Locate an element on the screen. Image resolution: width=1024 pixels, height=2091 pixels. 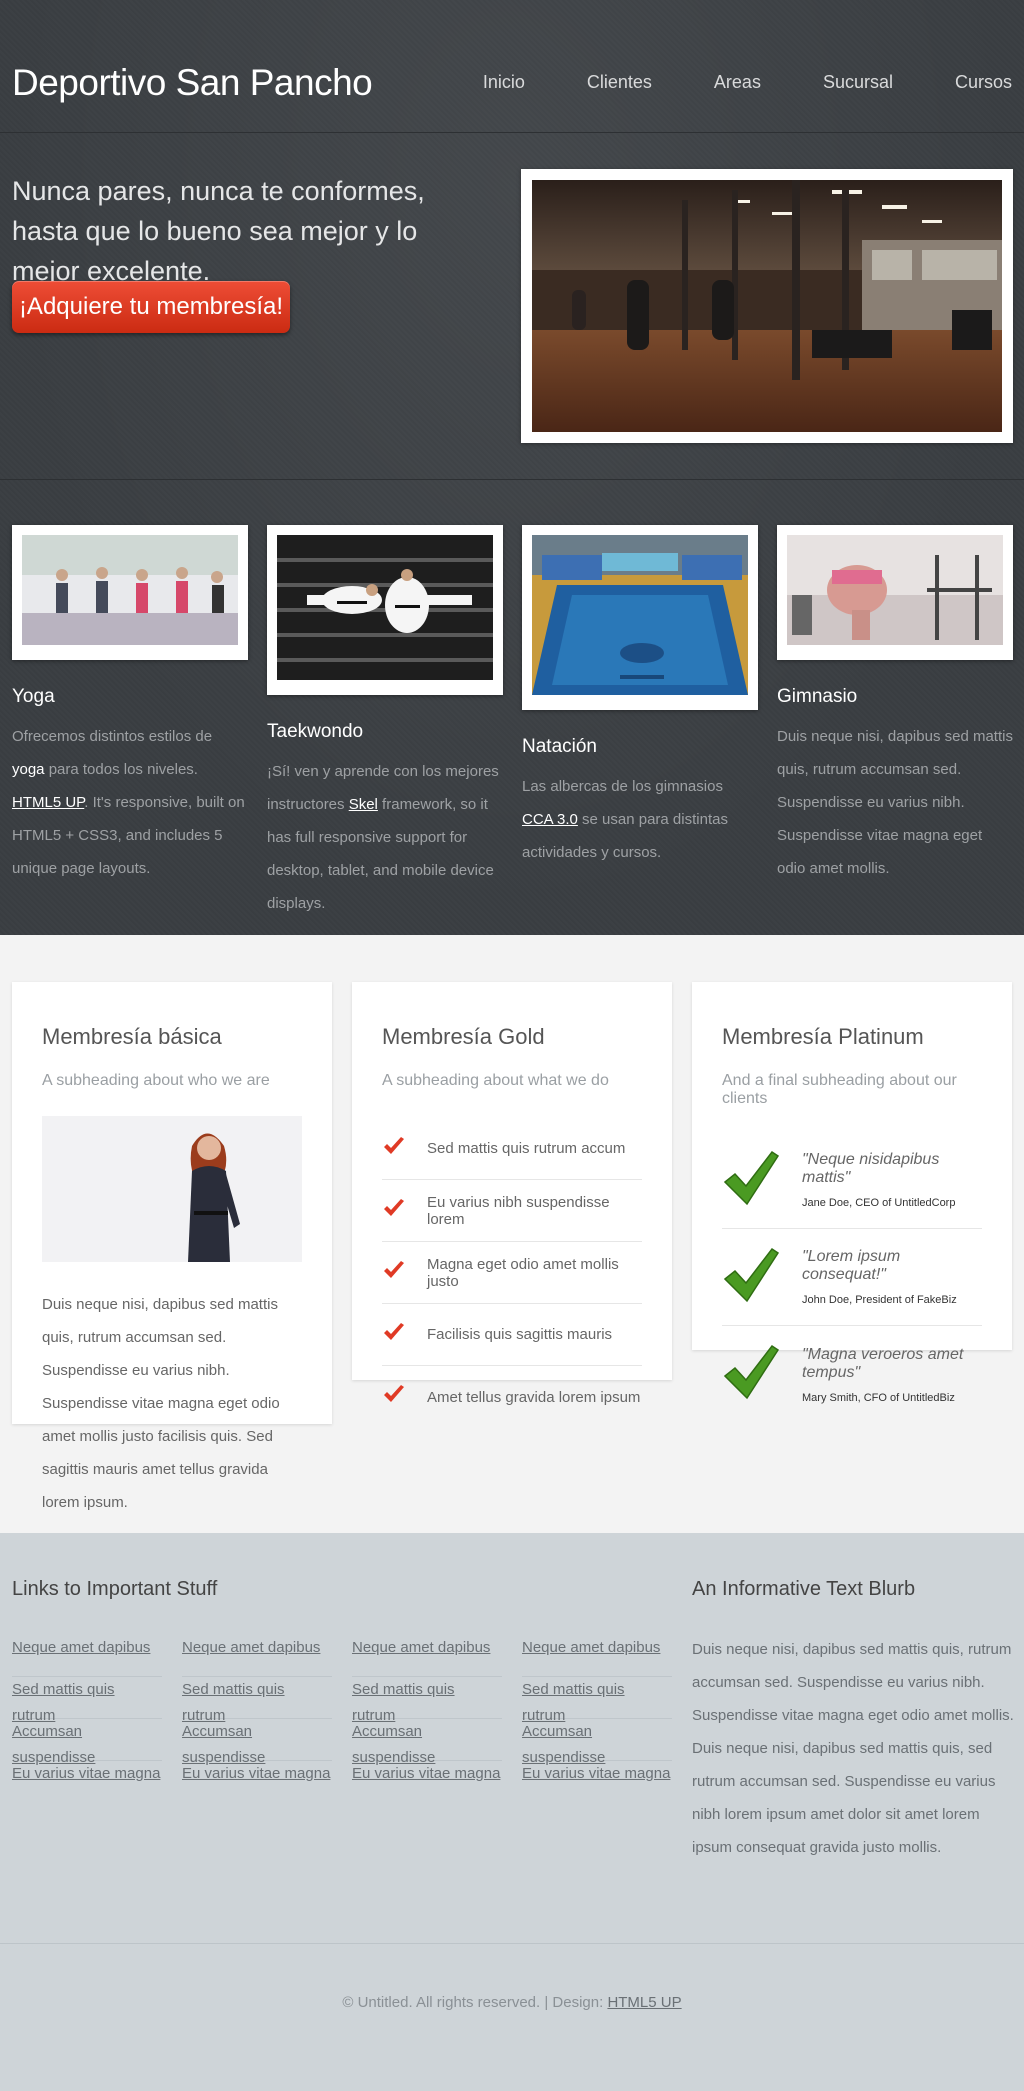
list-item-label: Facilisis quis sagittis mauris is located at coordinates (520, 1334).